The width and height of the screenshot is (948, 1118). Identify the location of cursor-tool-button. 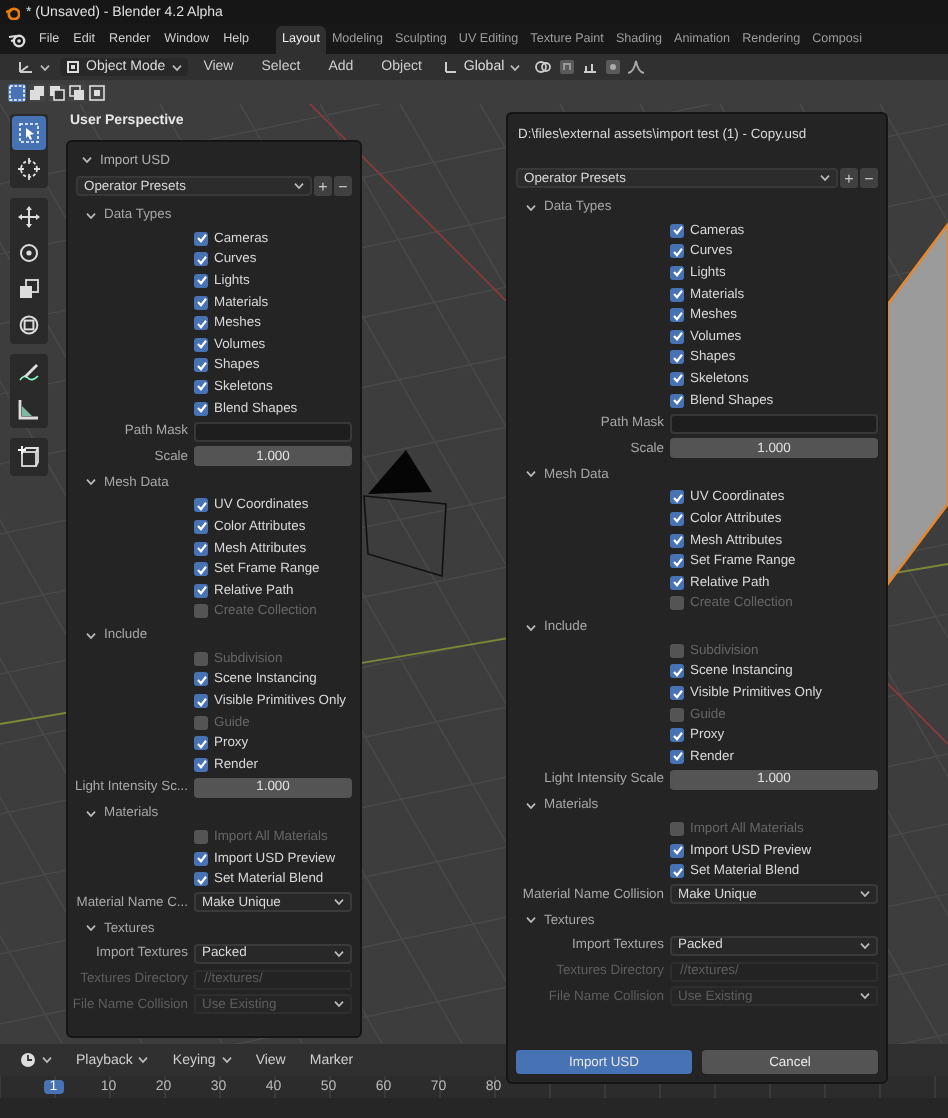
(29, 169).